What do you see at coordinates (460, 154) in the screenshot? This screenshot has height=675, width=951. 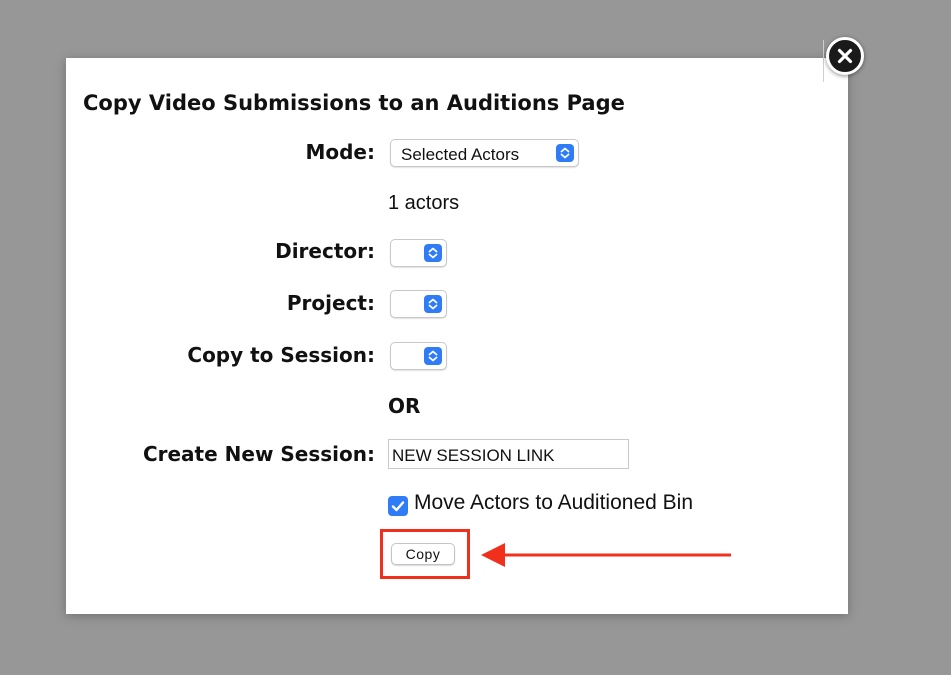 I see `mode-select-value: Selected Actors` at bounding box center [460, 154].